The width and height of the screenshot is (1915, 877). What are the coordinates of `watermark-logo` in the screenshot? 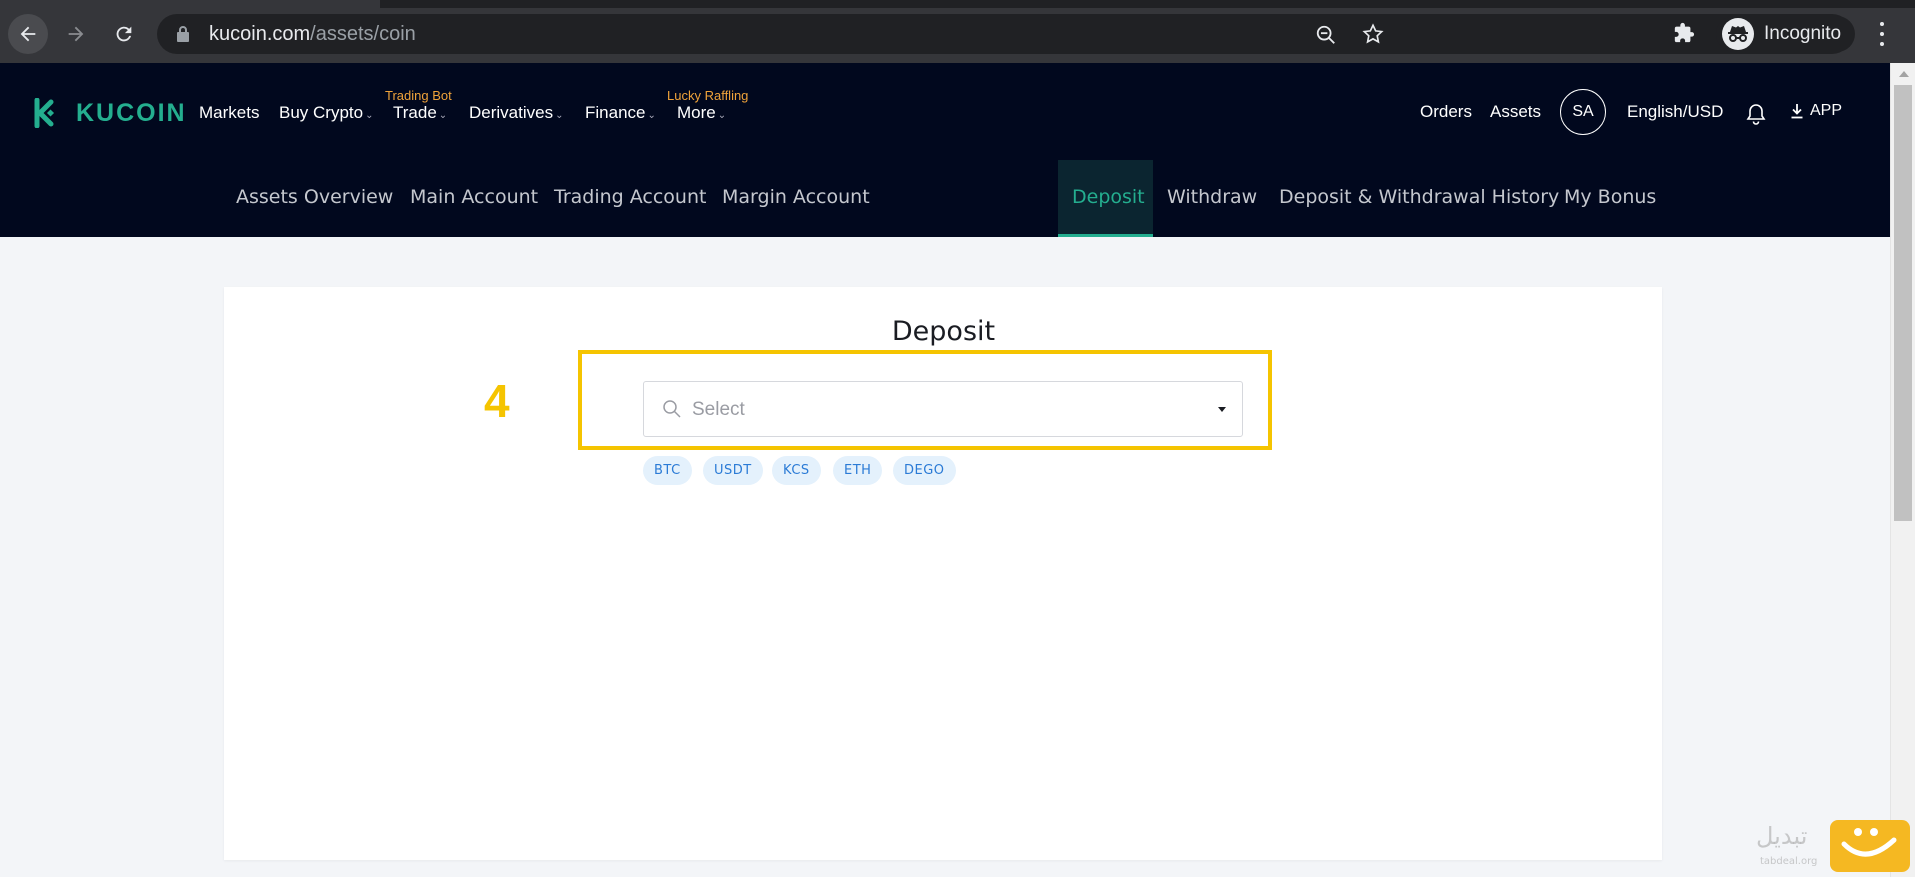 It's located at (1870, 846).